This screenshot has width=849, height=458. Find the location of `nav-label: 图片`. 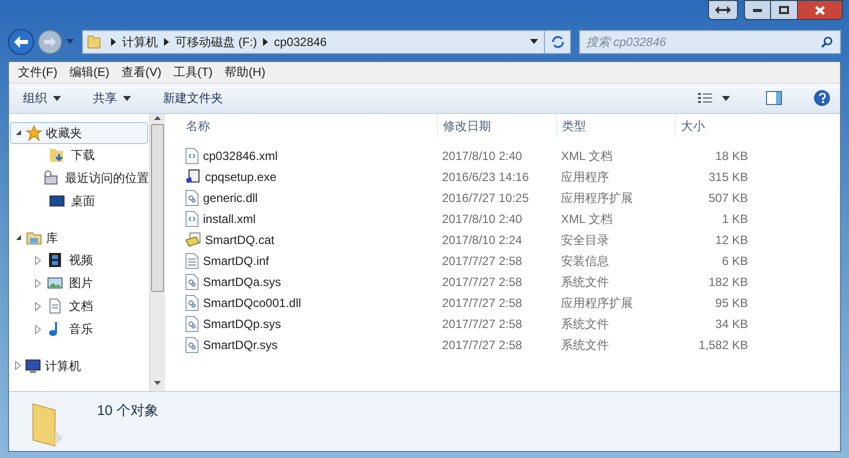

nav-label: 图片 is located at coordinates (81, 283).